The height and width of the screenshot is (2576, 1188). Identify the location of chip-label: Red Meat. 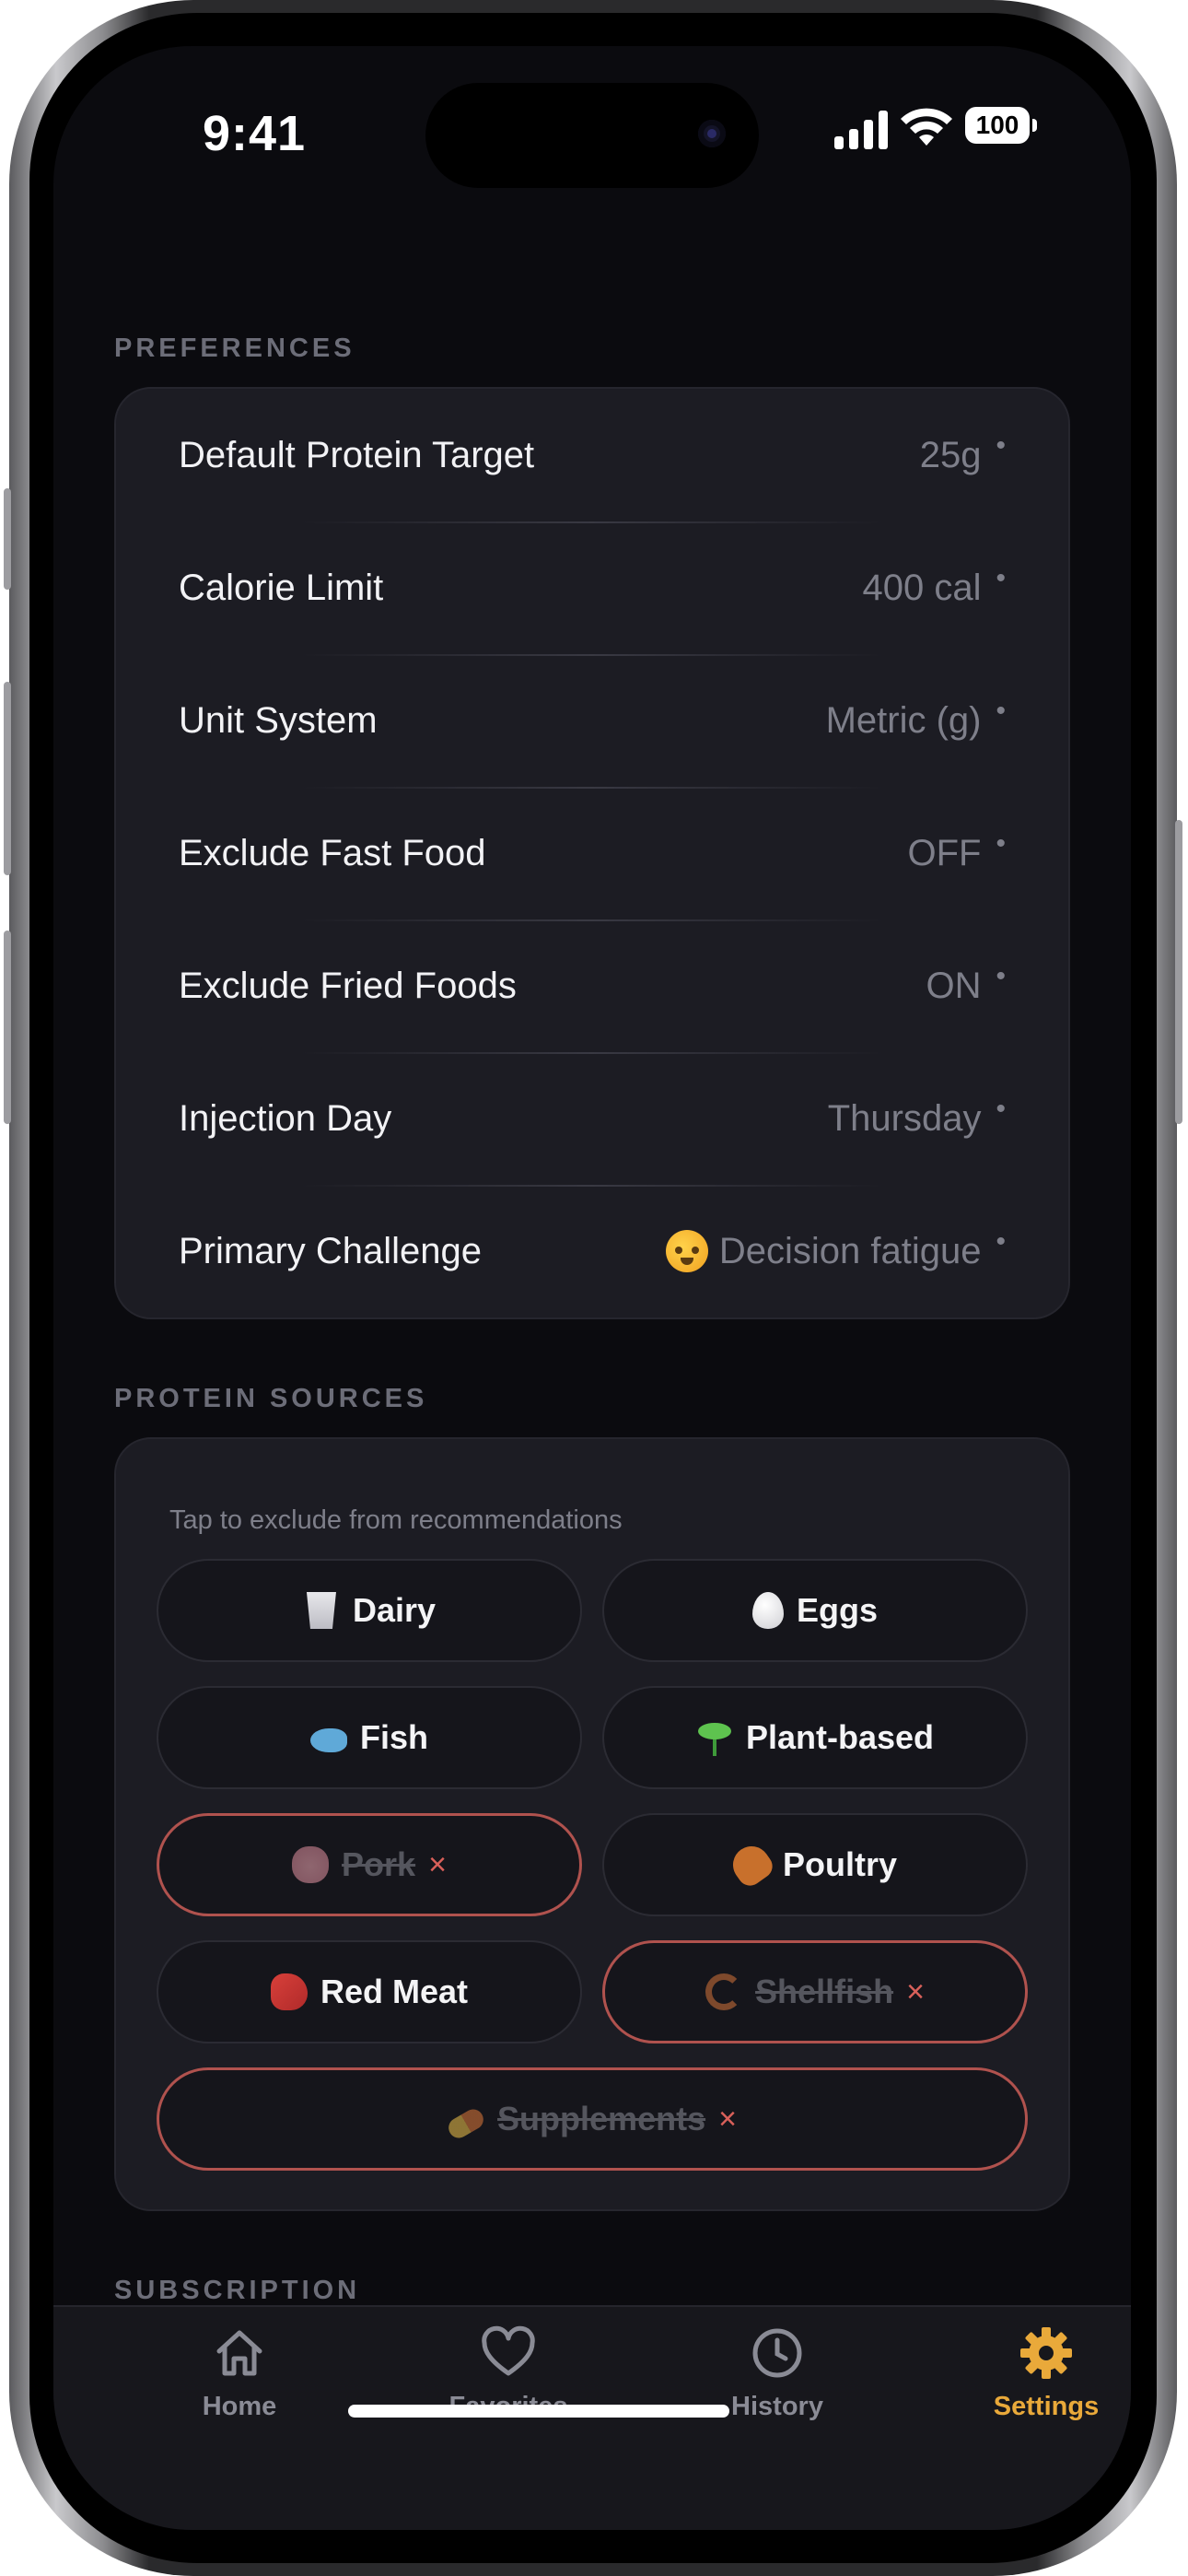
(394, 1992).